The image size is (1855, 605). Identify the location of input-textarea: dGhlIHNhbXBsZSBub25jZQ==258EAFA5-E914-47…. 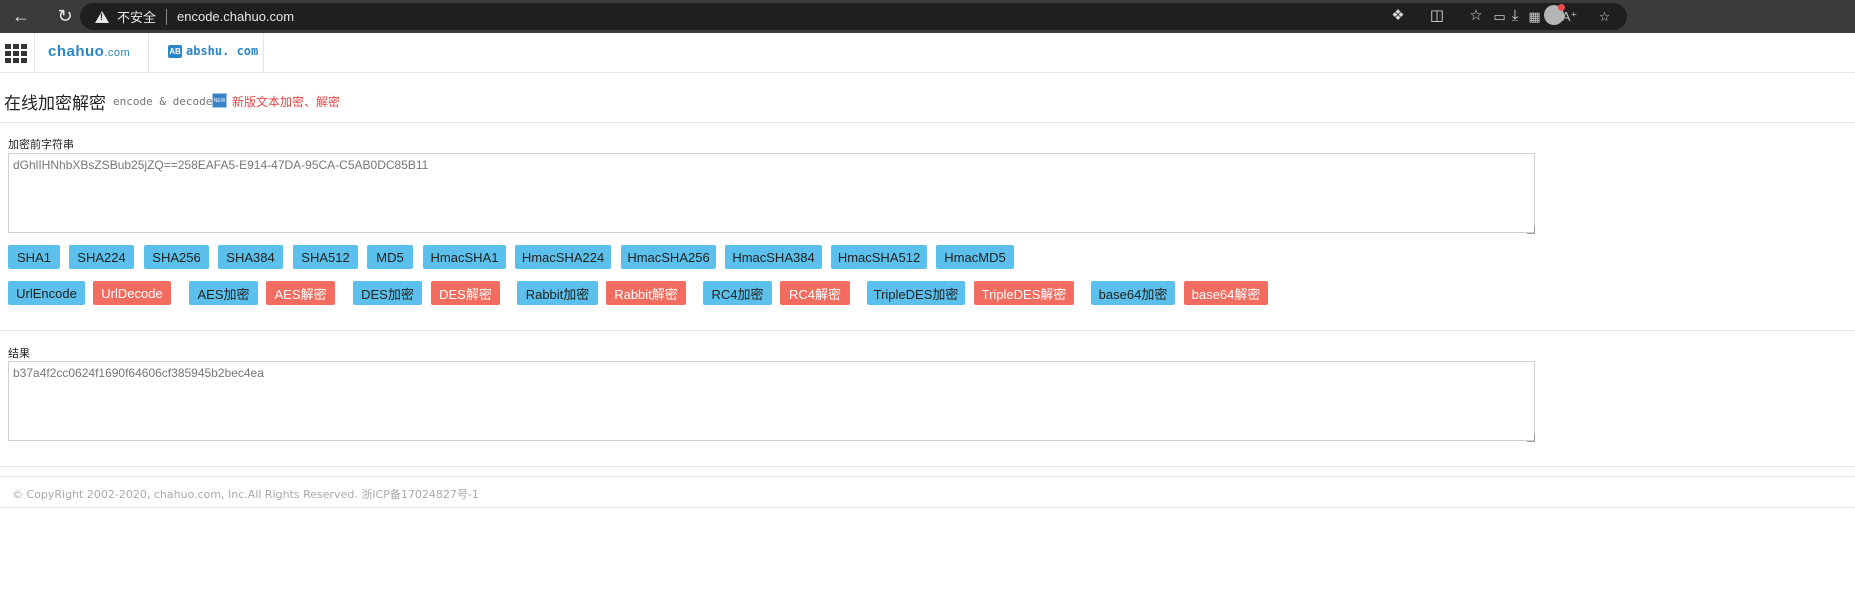
(771, 193).